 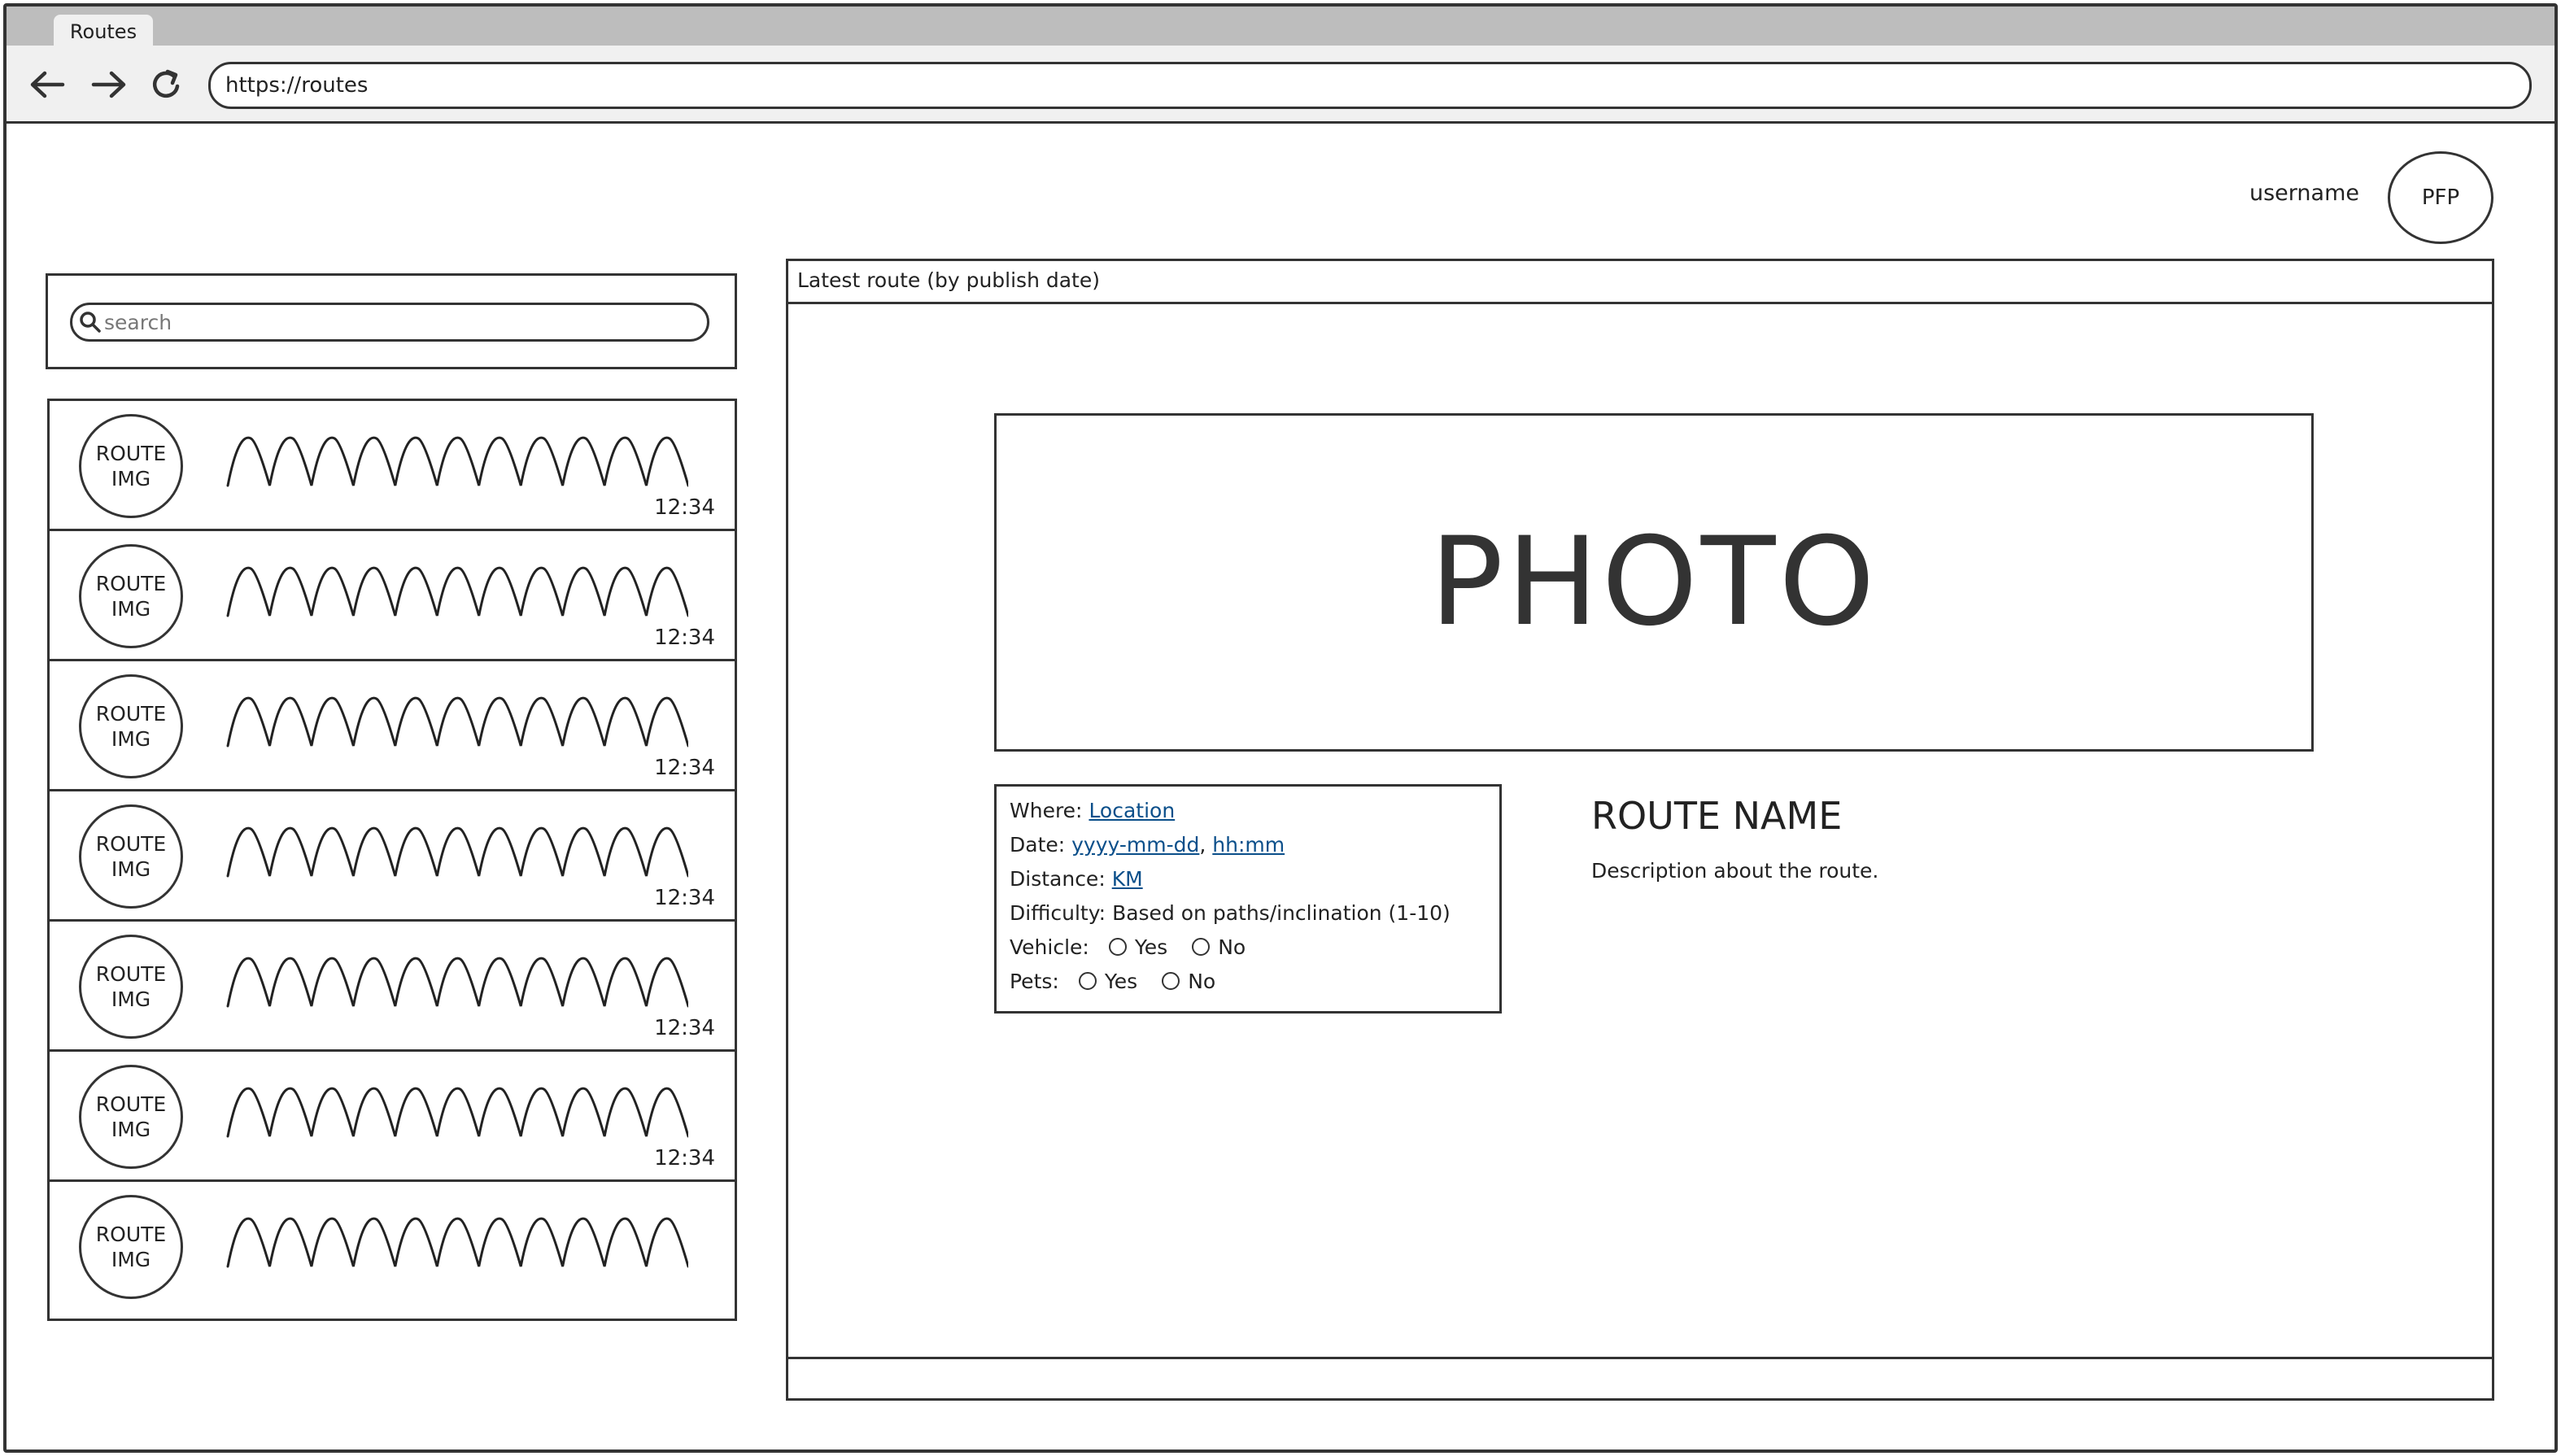 I want to click on panel-footer, so click(x=1640, y=1379).